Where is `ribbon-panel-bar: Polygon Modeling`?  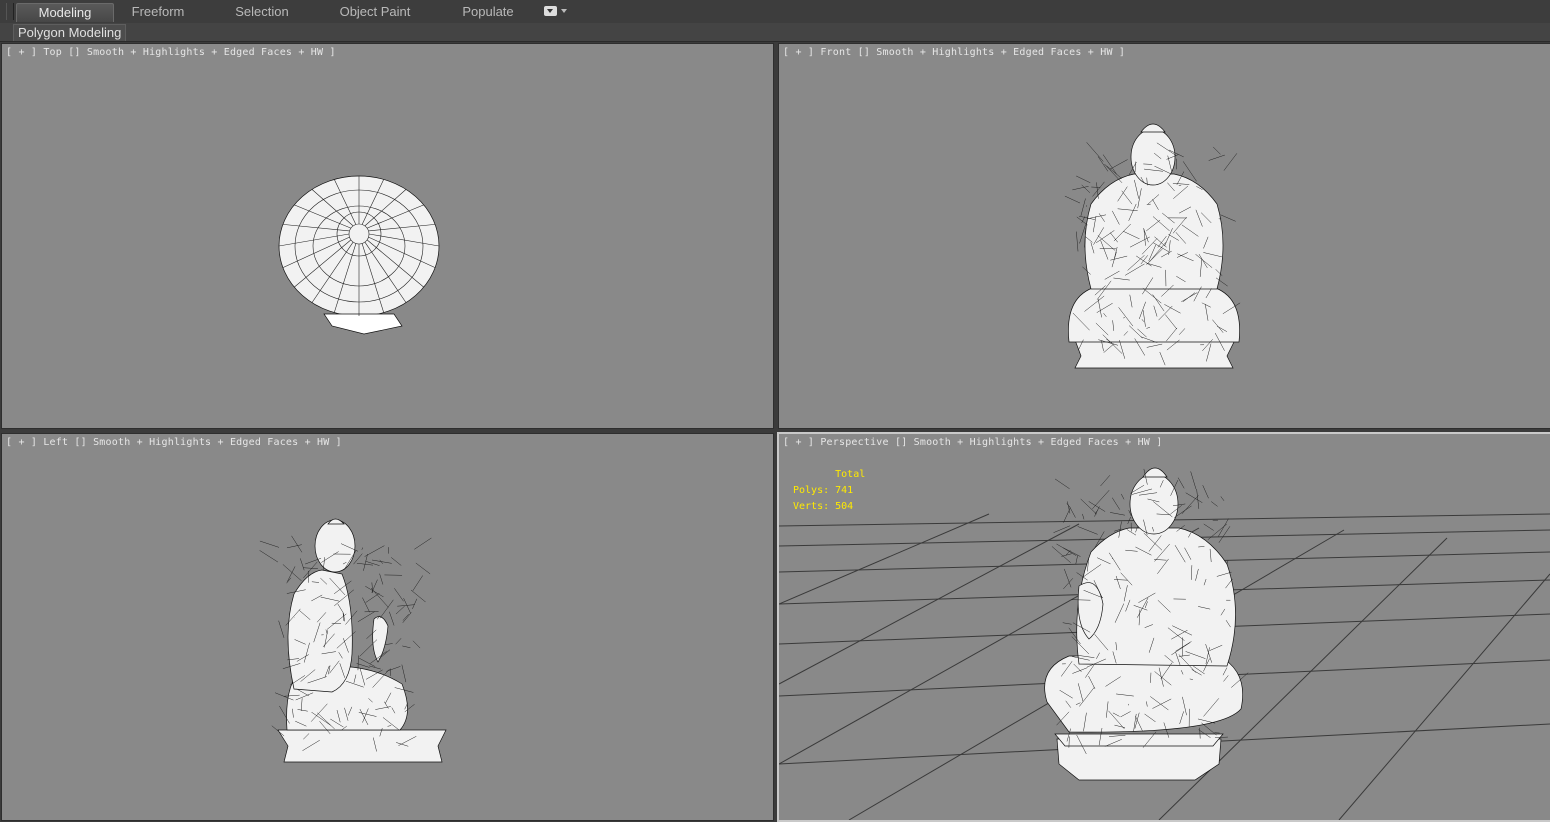 ribbon-panel-bar: Polygon Modeling is located at coordinates (775, 32).